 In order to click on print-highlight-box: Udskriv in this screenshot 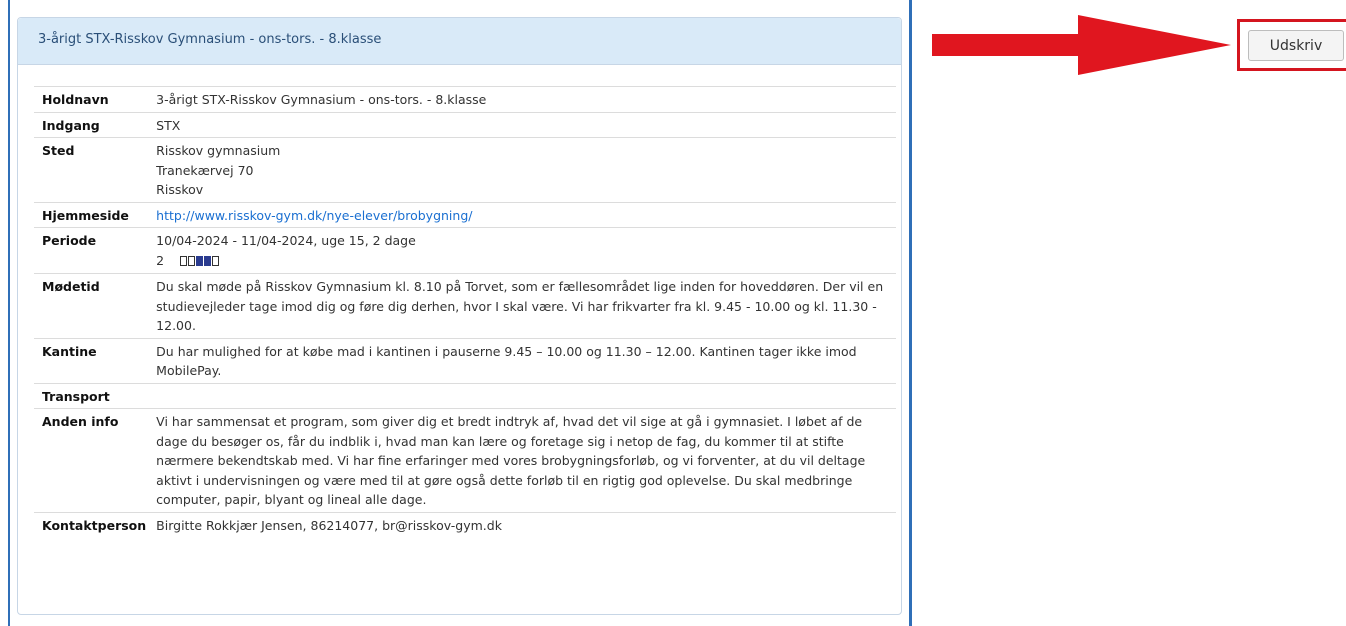, I will do `click(1291, 45)`.